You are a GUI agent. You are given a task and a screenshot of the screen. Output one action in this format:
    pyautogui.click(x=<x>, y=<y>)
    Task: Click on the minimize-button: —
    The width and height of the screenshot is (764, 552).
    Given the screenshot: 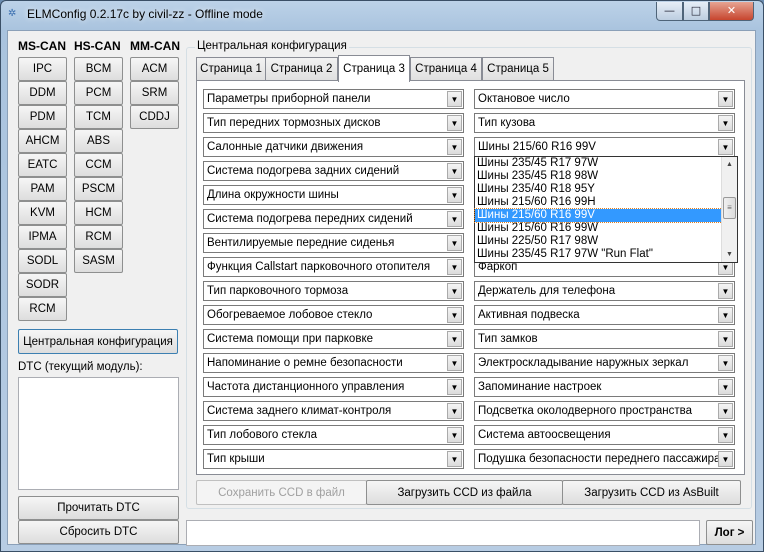 What is the action you would take?
    pyautogui.click(x=669, y=11)
    